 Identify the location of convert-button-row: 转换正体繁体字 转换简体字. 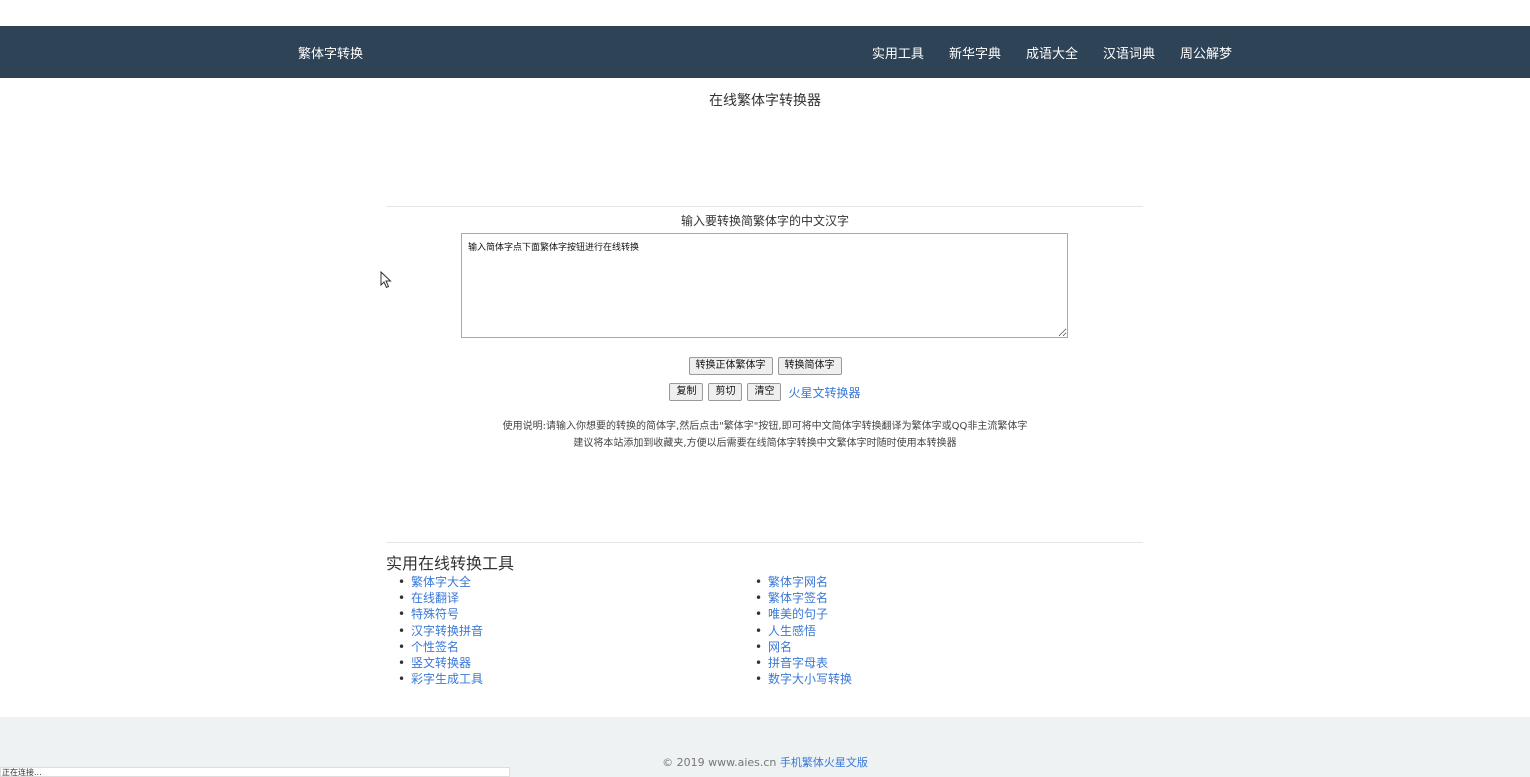
(765, 366).